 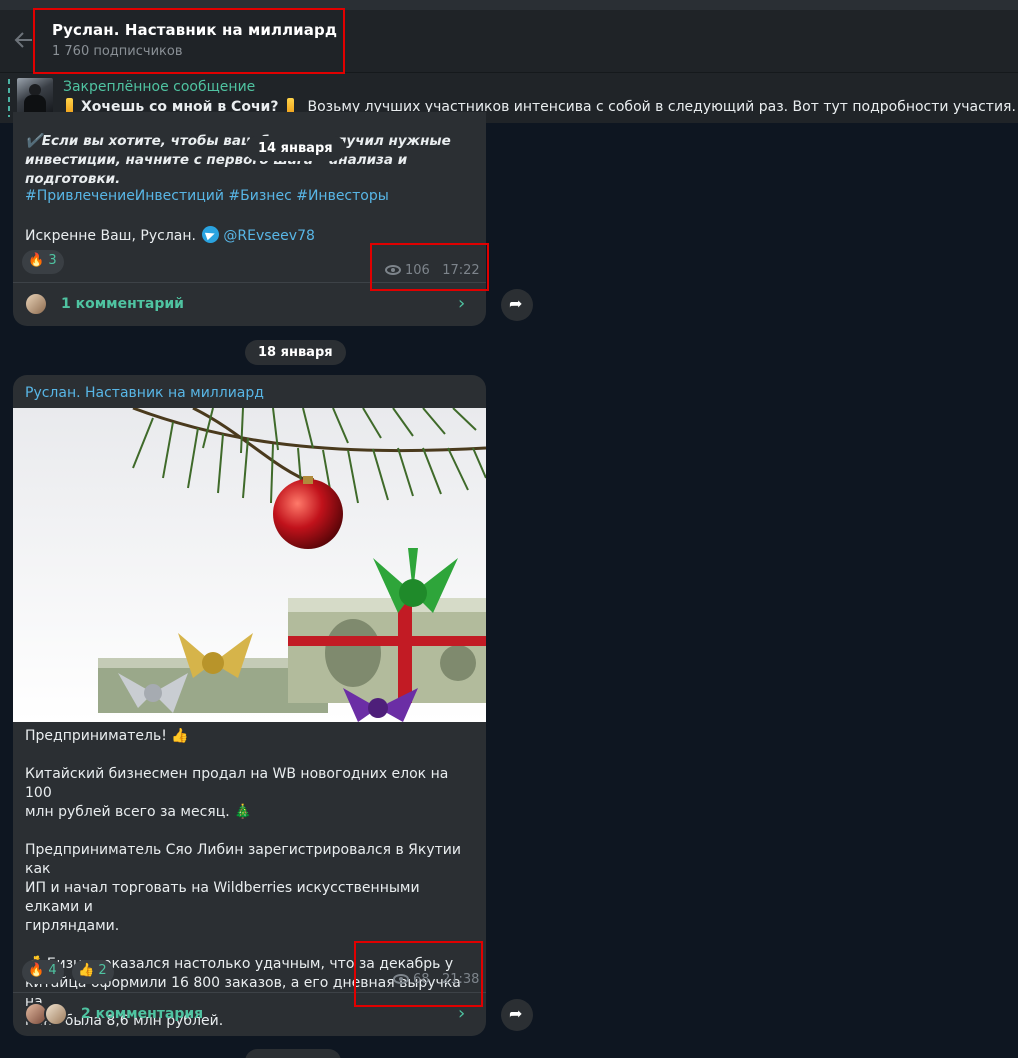 I want to click on reaction-fire: 🔥 3, so click(x=43, y=262).